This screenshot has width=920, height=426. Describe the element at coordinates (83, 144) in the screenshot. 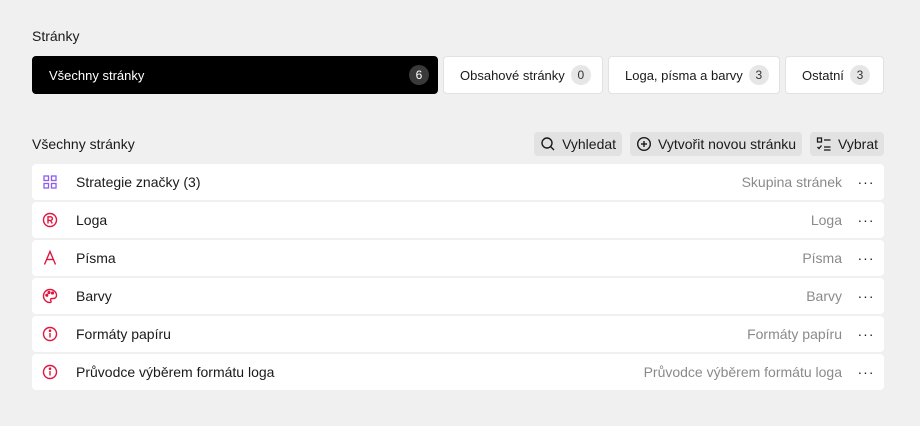

I see `list-title: Všechny stránky` at that location.